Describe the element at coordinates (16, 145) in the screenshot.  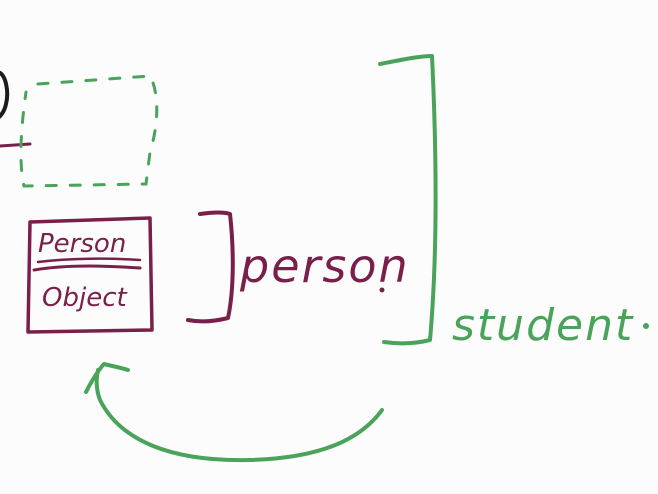
I see `maroon-connector-line` at that location.